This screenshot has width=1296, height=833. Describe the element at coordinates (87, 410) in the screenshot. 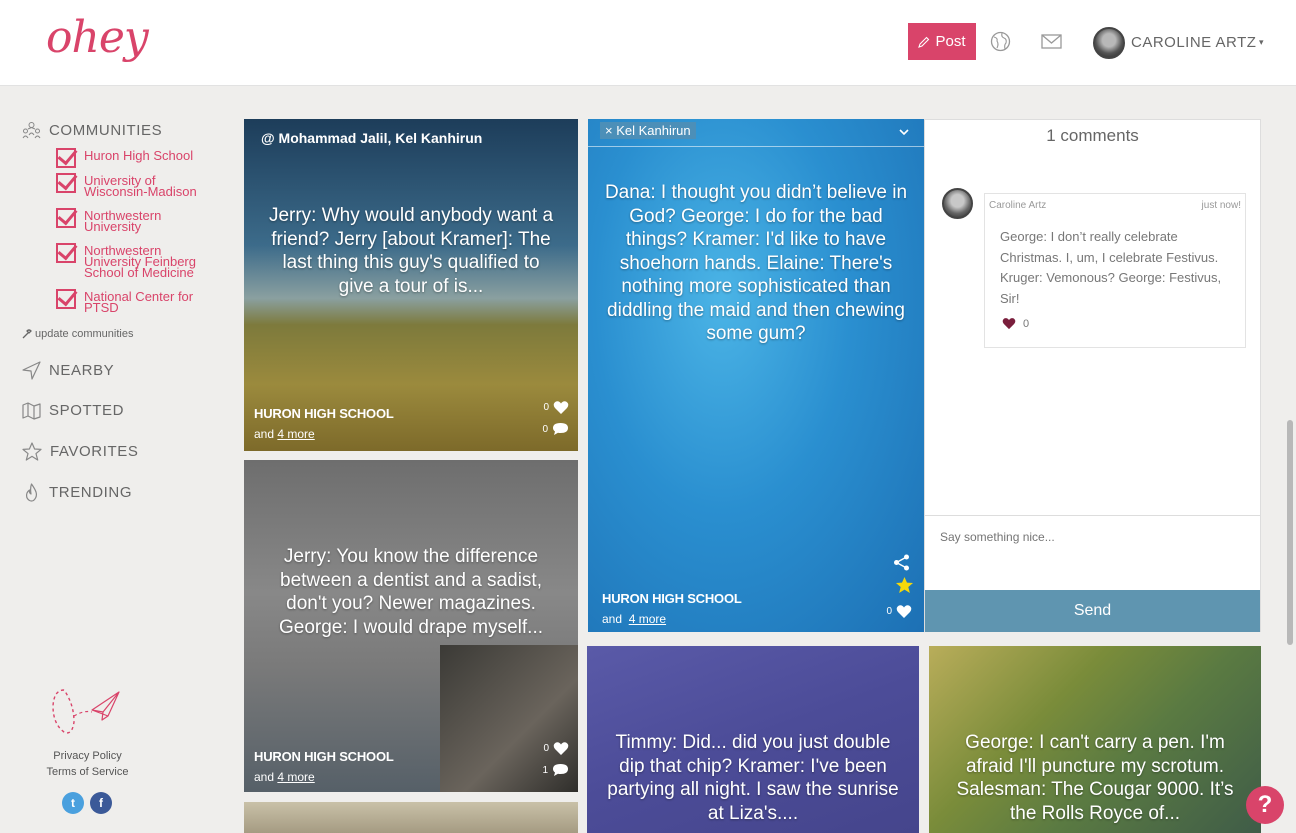

I see `sidebar-item-label: SPOTTED` at that location.